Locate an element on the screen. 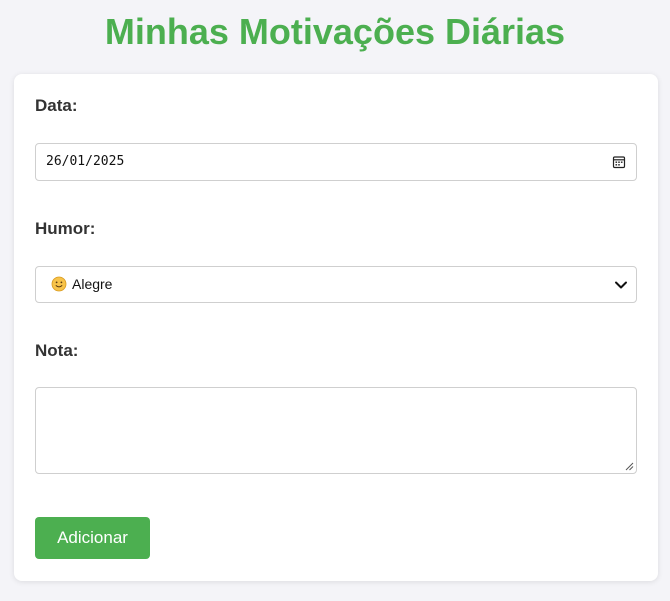 Image resolution: width=670 pixels, height=601 pixels. add-button: Adicionar is located at coordinates (92, 538).